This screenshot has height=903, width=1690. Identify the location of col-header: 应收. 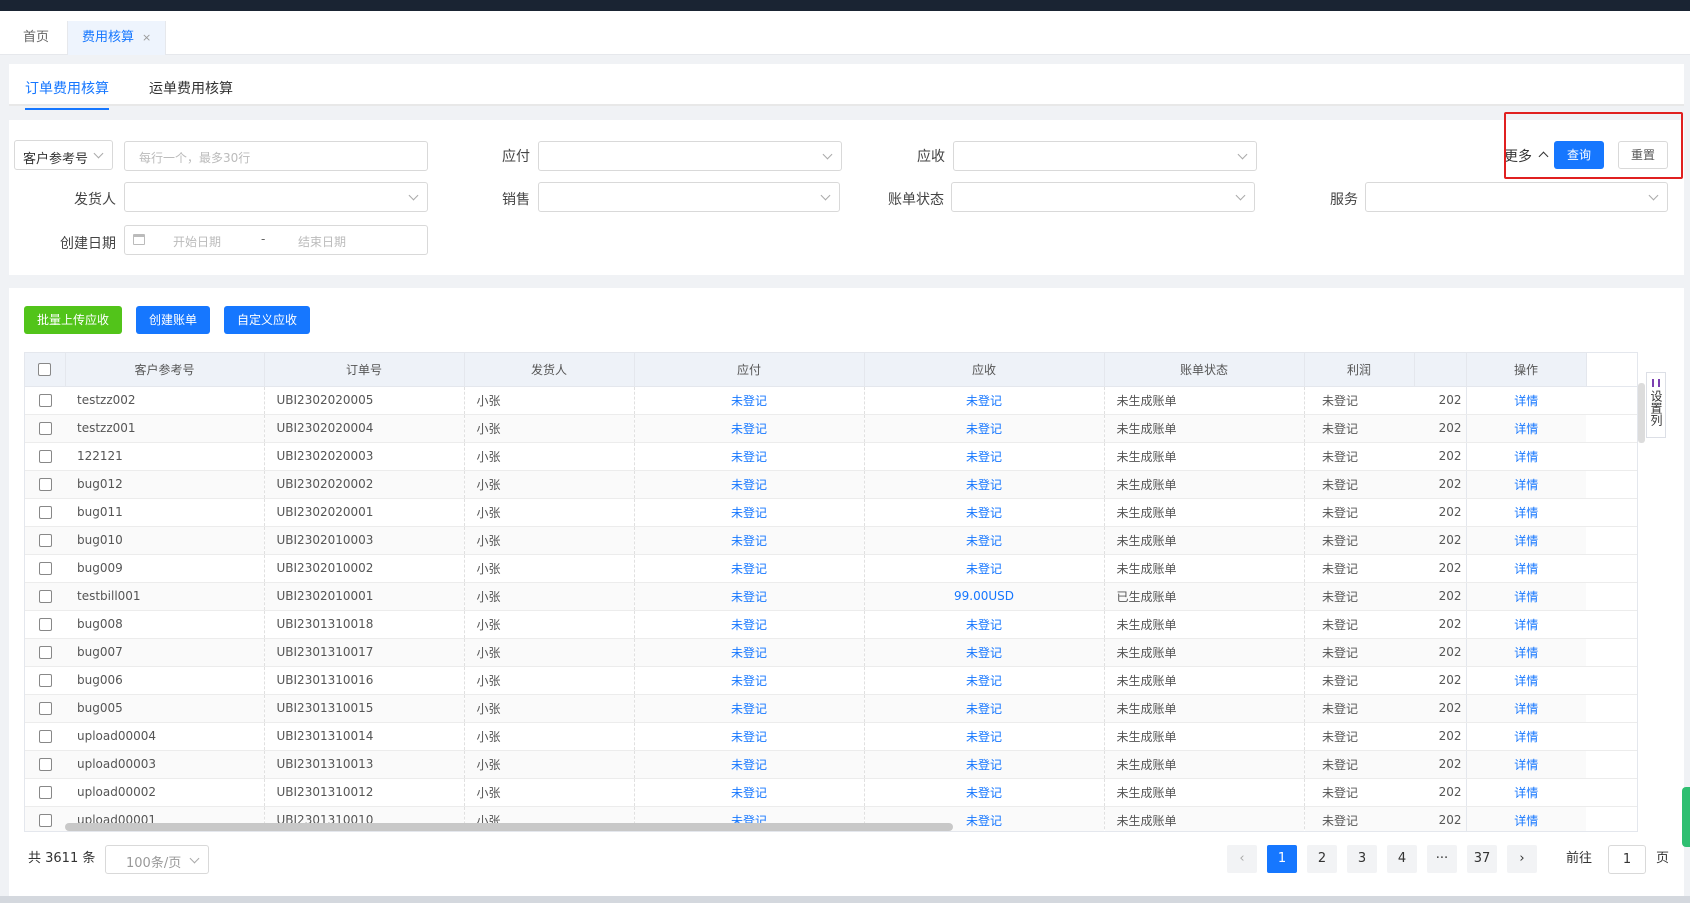
(984, 370).